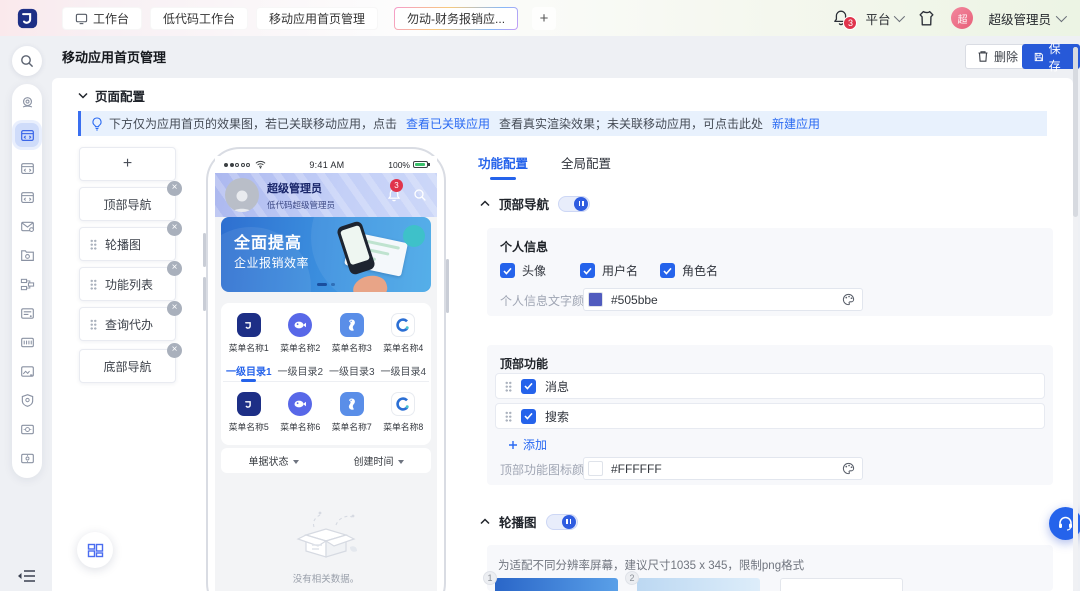 This screenshot has height=591, width=1080. I want to click on save-icon, so click(1038, 56).